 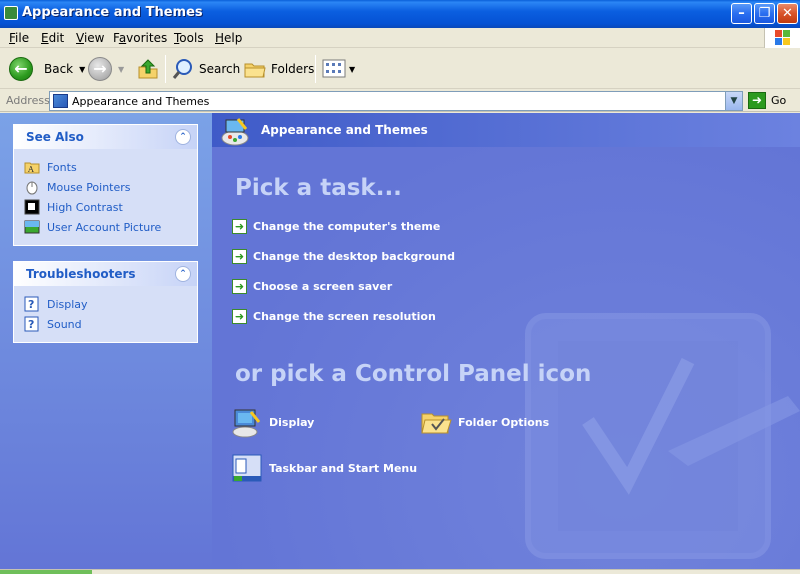 I want to click on category-header: Appearance and Themes, so click(x=506, y=130).